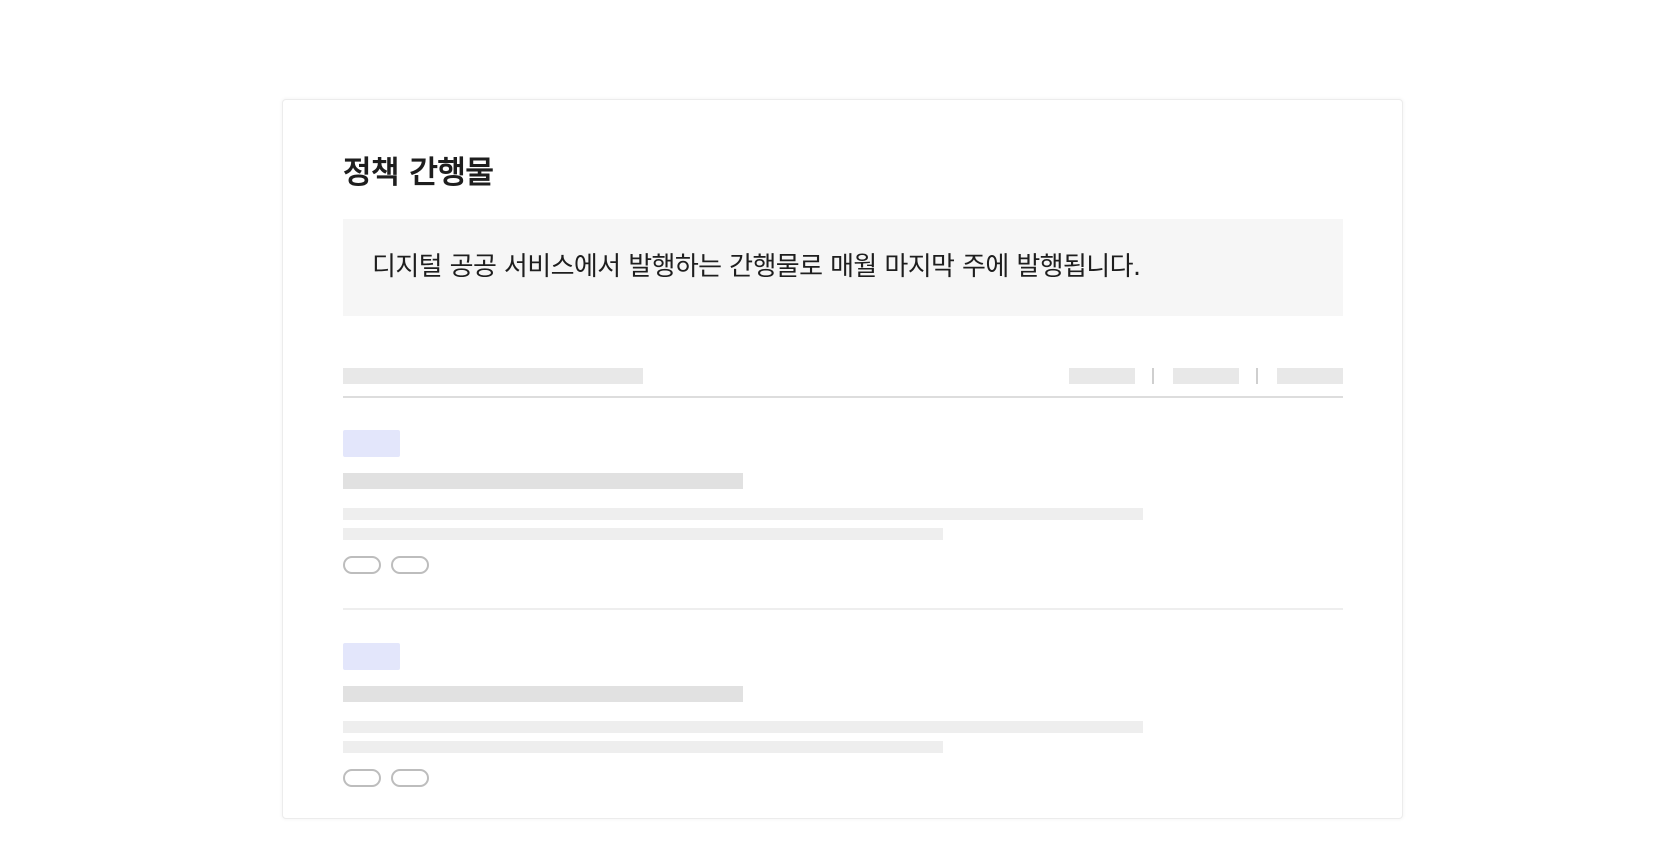 The image size is (1680, 856). Describe the element at coordinates (493, 376) in the screenshot. I see `list-header-skeleton` at that location.